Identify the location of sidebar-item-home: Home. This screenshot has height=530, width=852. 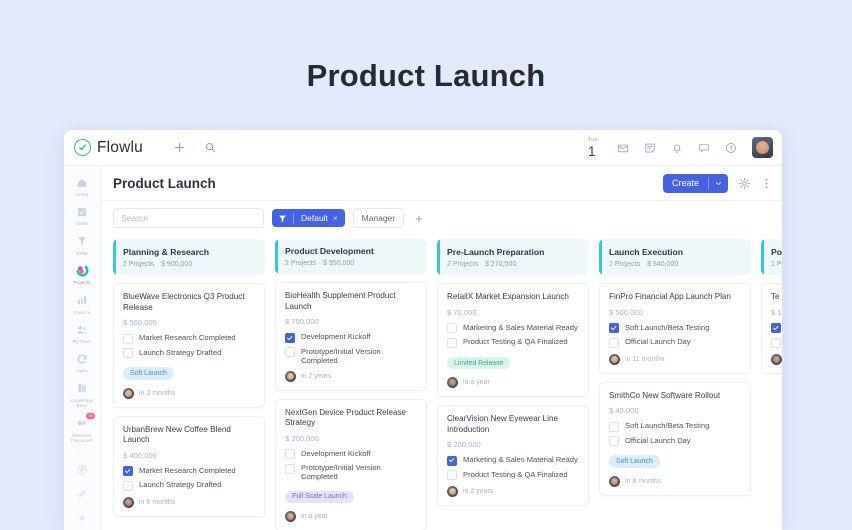
(82, 185).